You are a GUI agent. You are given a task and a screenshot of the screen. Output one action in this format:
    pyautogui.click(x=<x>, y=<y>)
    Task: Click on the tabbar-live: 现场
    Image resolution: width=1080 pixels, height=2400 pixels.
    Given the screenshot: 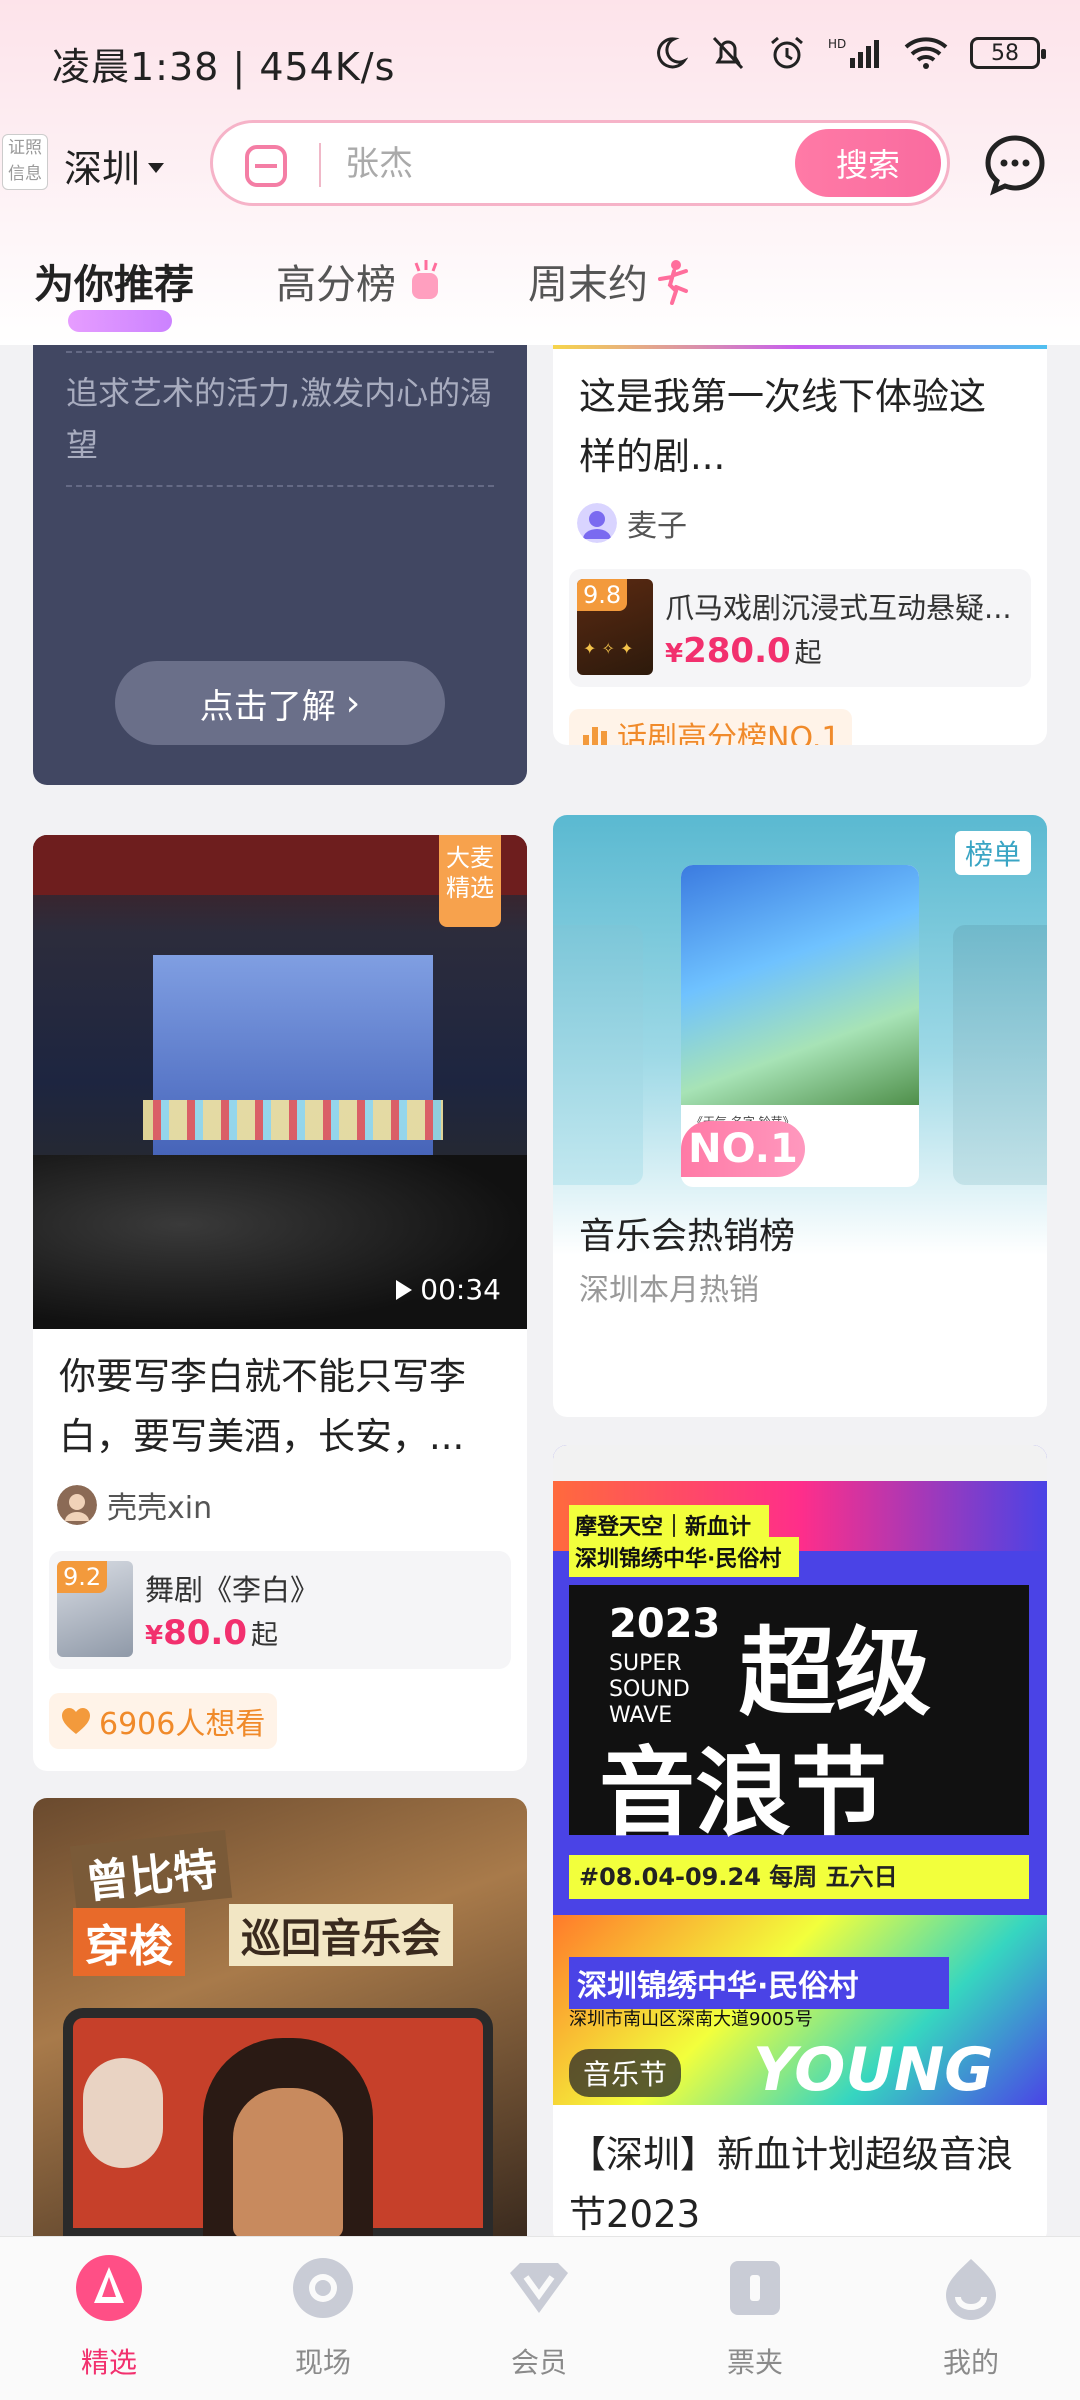 What is the action you would take?
    pyautogui.click(x=323, y=2317)
    